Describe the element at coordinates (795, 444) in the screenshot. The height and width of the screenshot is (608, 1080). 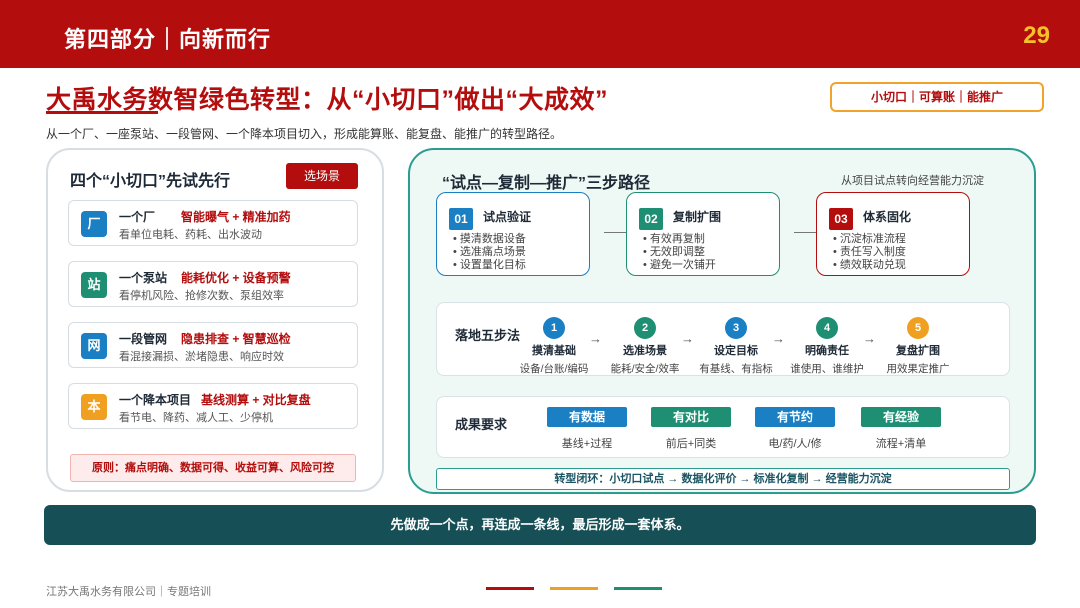
I see `result-desc: 电/药/人/修` at that location.